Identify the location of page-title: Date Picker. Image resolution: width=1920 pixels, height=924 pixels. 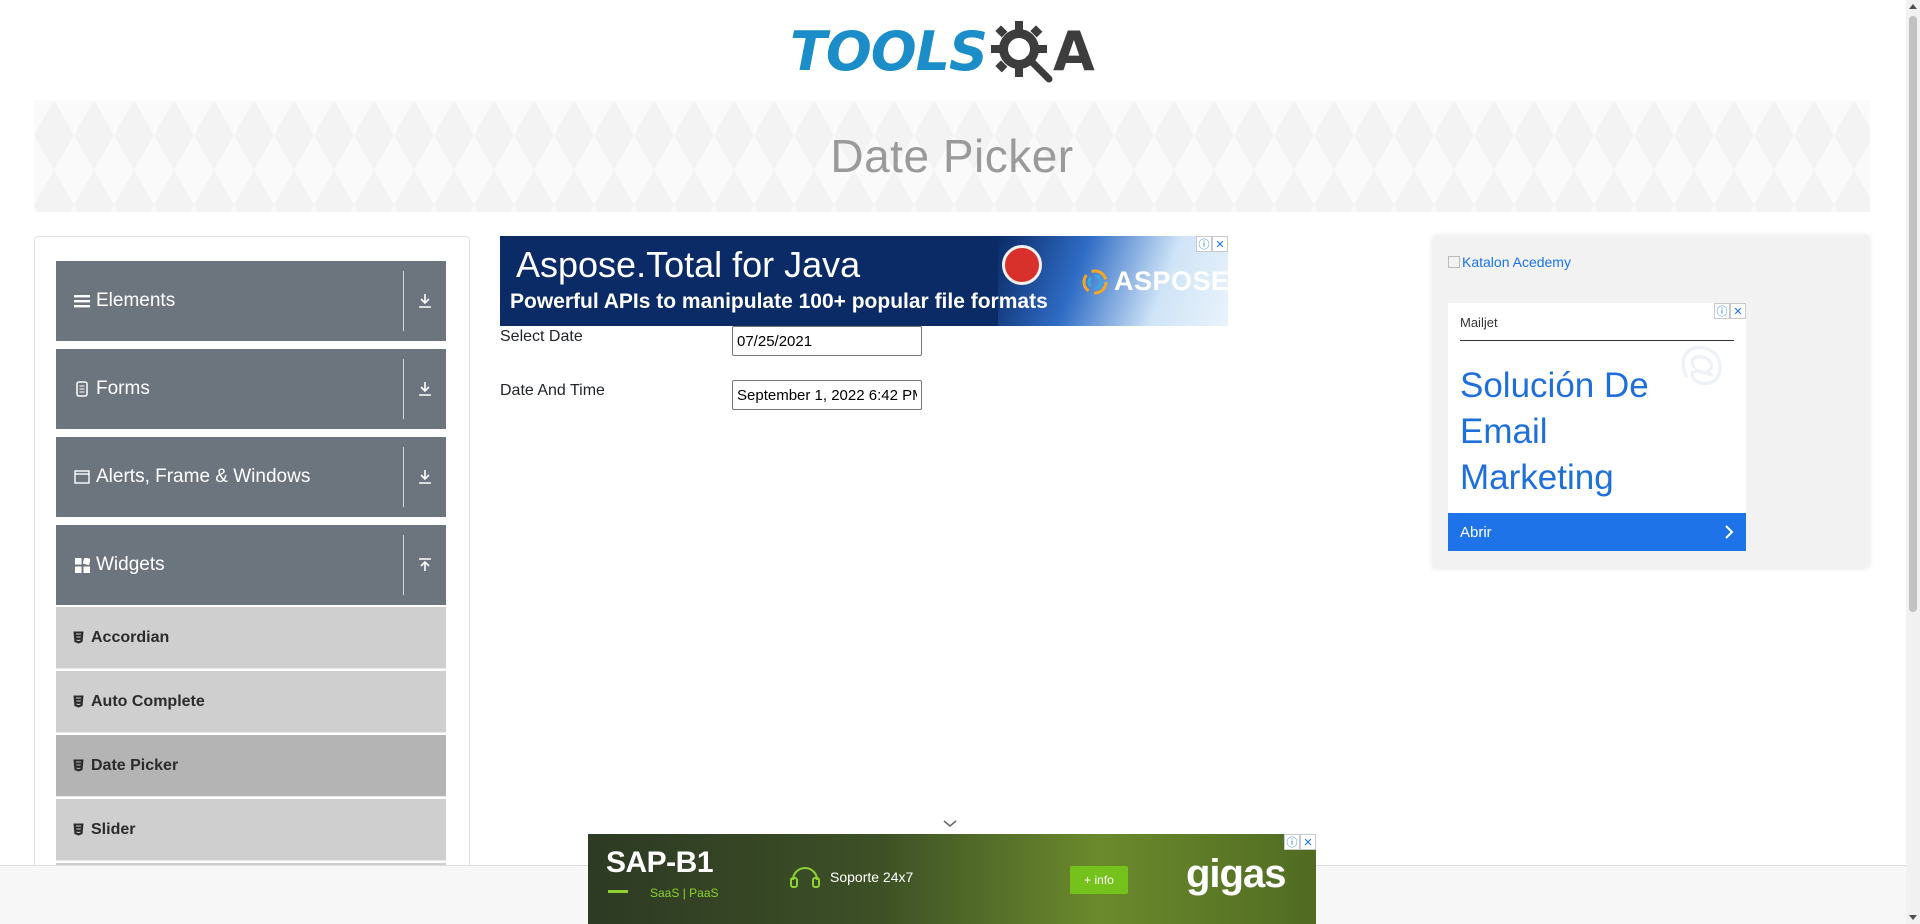
(952, 156).